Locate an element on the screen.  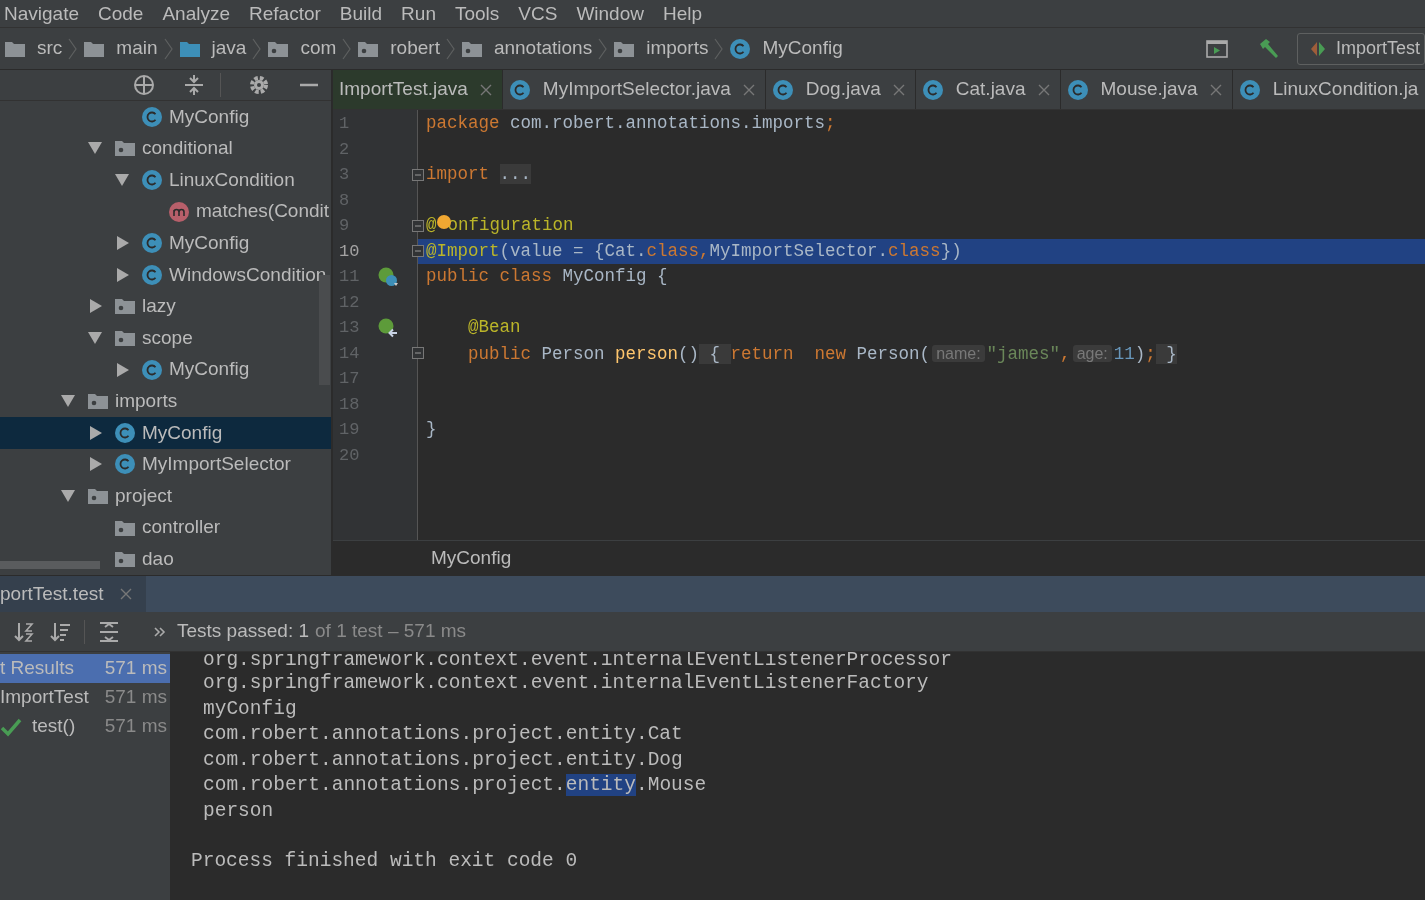
expand-all-icon is located at coordinates (109, 631).